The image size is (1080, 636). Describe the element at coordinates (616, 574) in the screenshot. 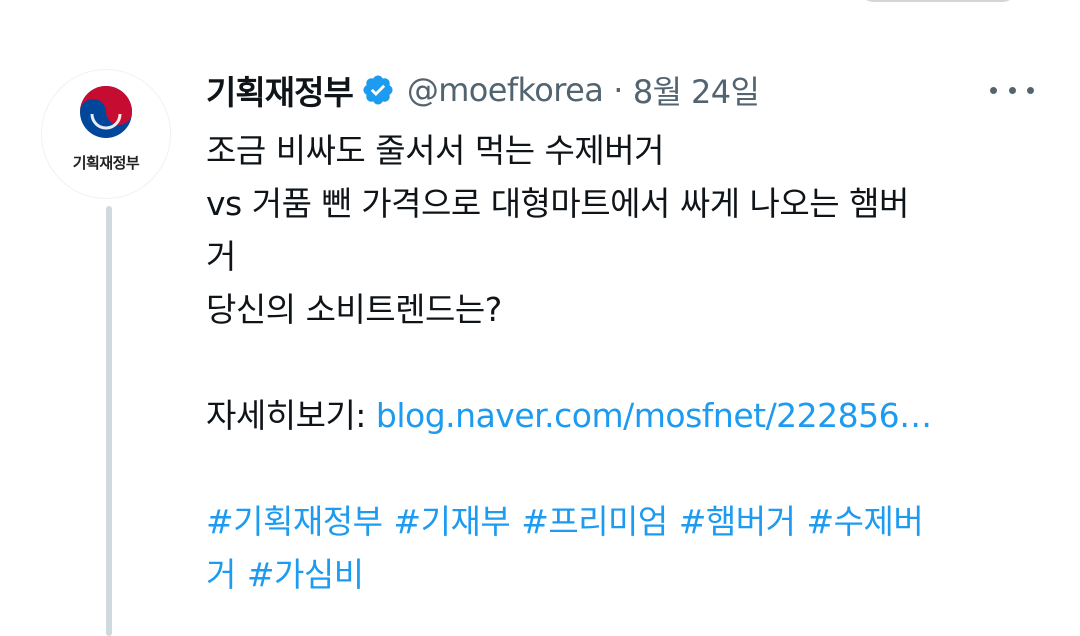

I see `hashtag-line: 거 #가심비` at that location.